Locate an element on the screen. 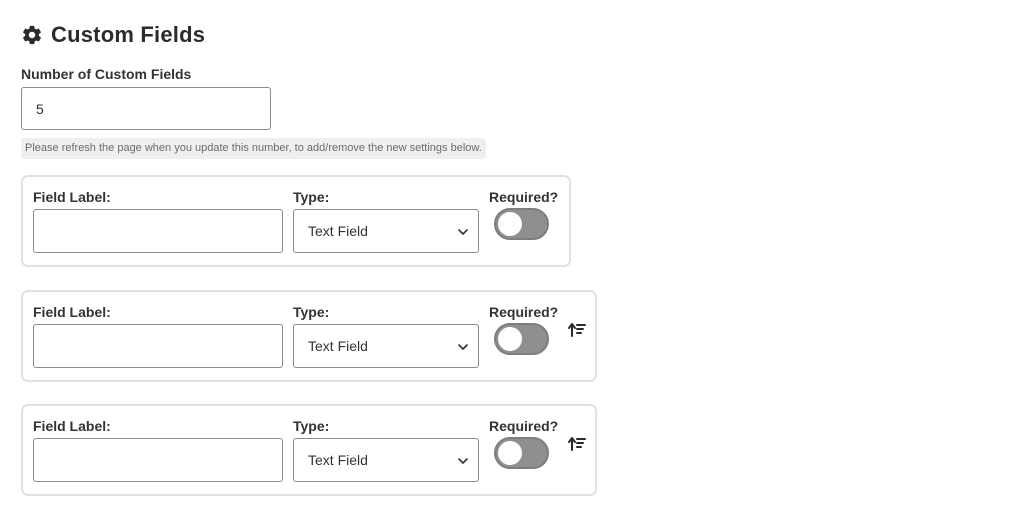 Image resolution: width=1018 pixels, height=510 pixels. page-header: Custom Fields is located at coordinates (113, 35).